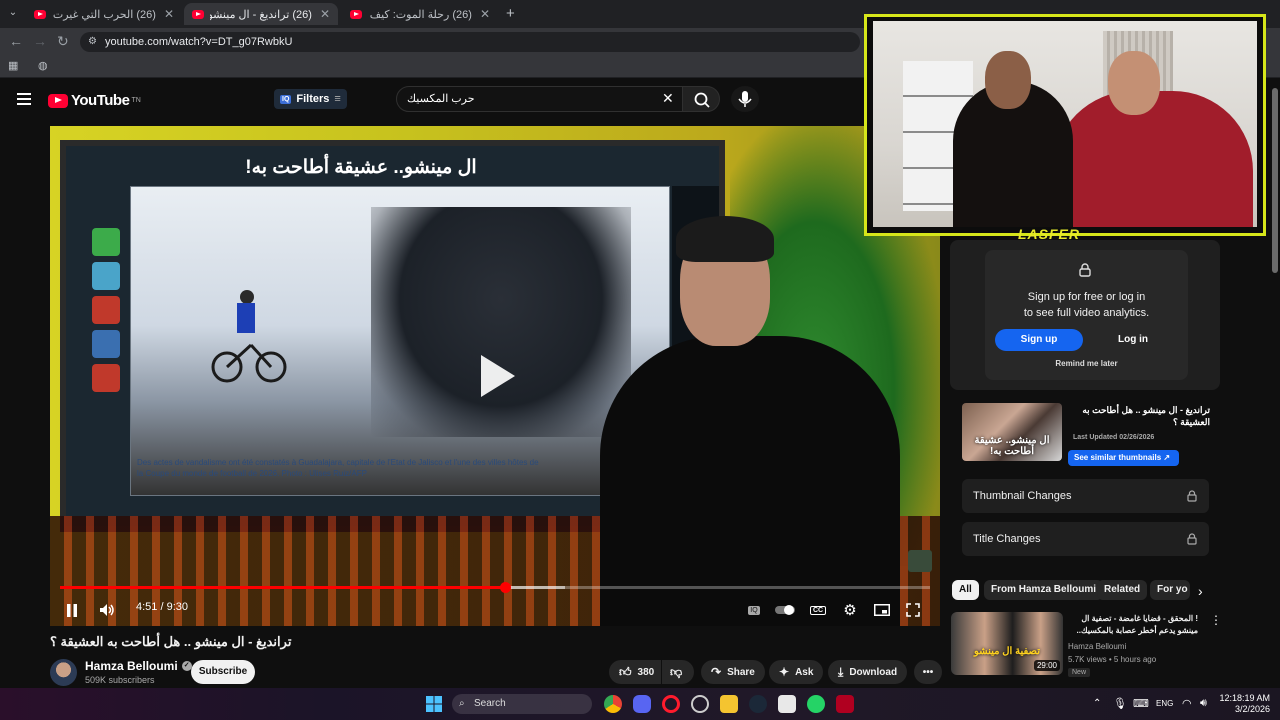  I want to click on tab-3: (26) رحلة الموت: كيف وصل شاب ✕, so click(420, 14).